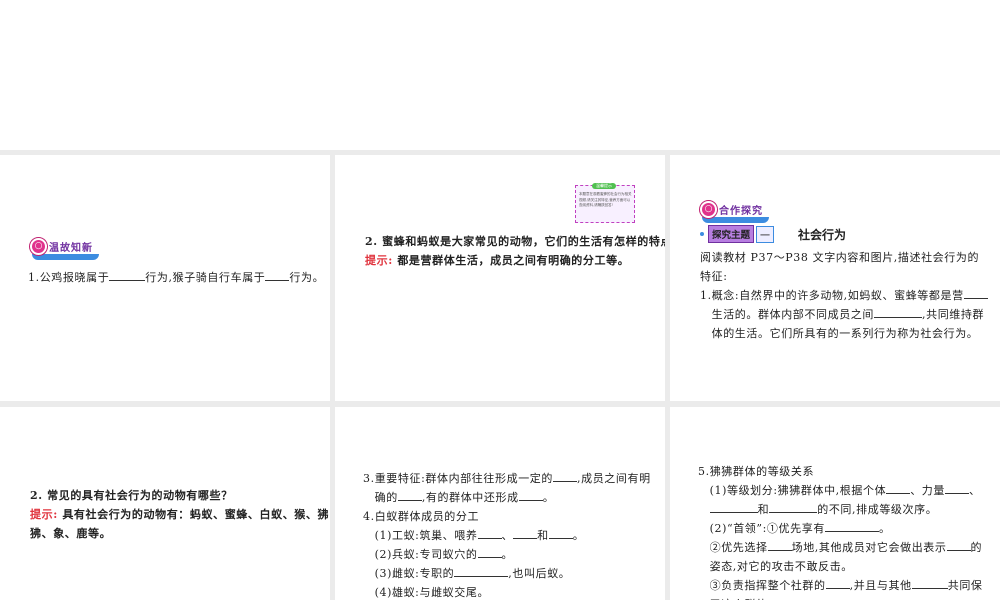 This screenshot has width=1000, height=600. What do you see at coordinates (69, 277) in the screenshot?
I see `text-run: 1.公鸡报晓属于` at bounding box center [69, 277].